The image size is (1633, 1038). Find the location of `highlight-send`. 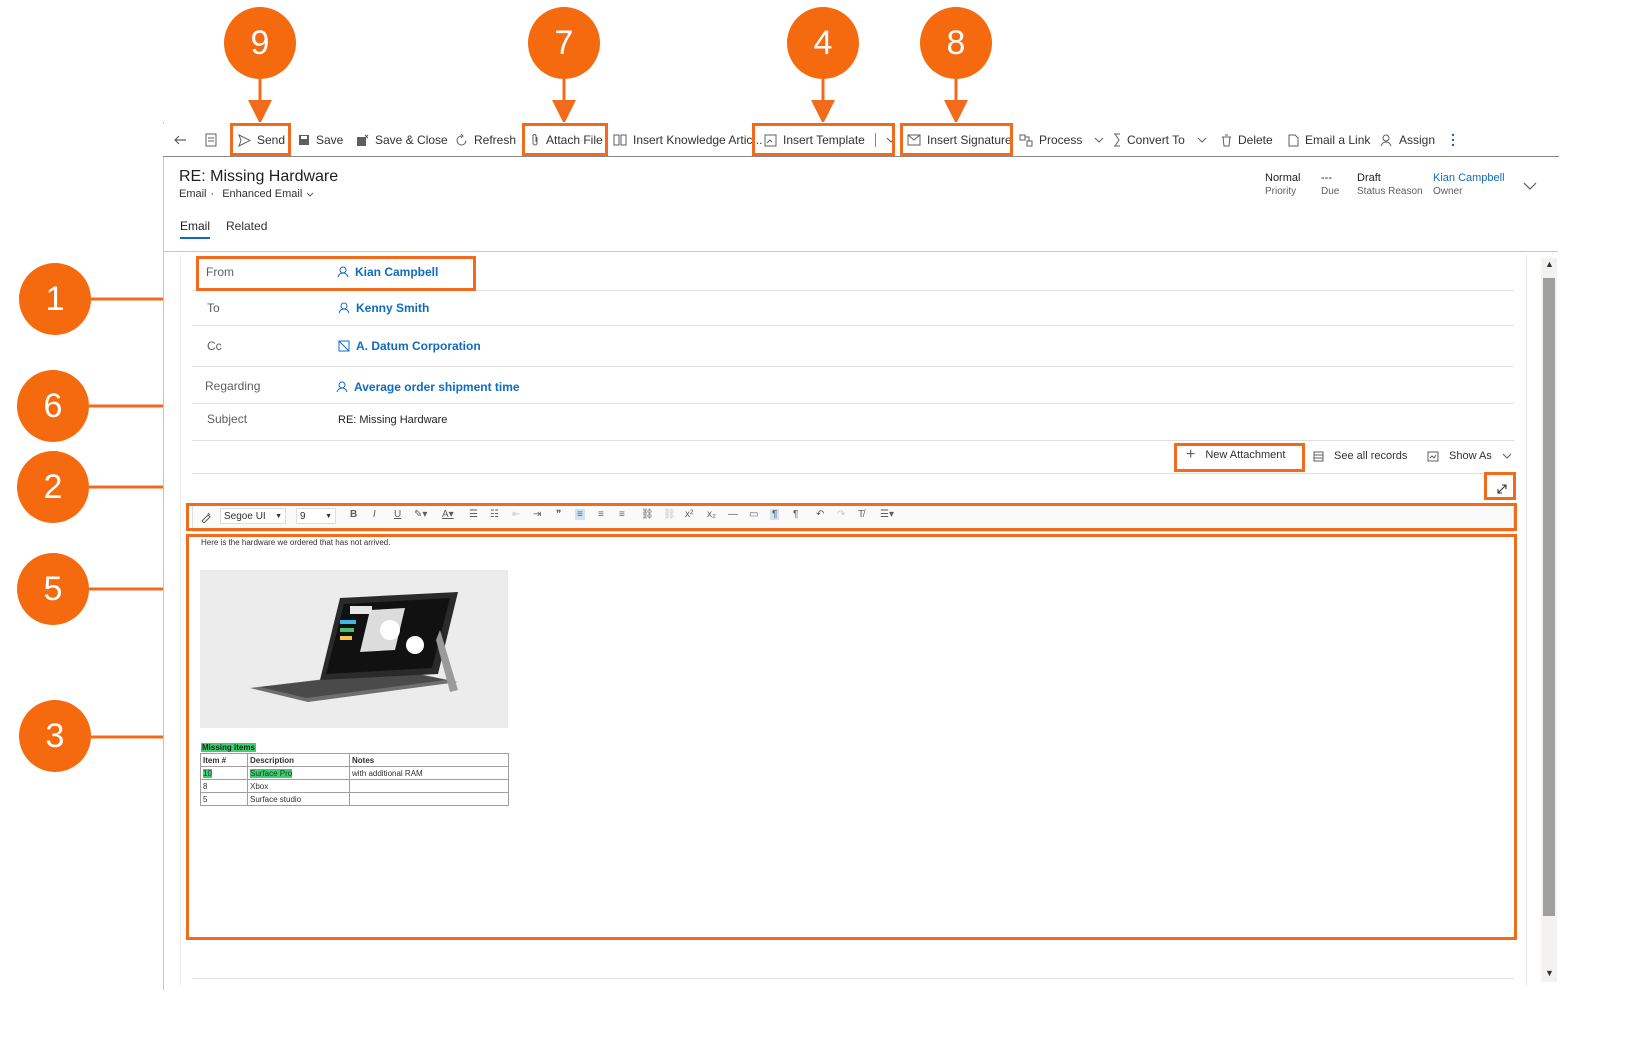

highlight-send is located at coordinates (260, 139).